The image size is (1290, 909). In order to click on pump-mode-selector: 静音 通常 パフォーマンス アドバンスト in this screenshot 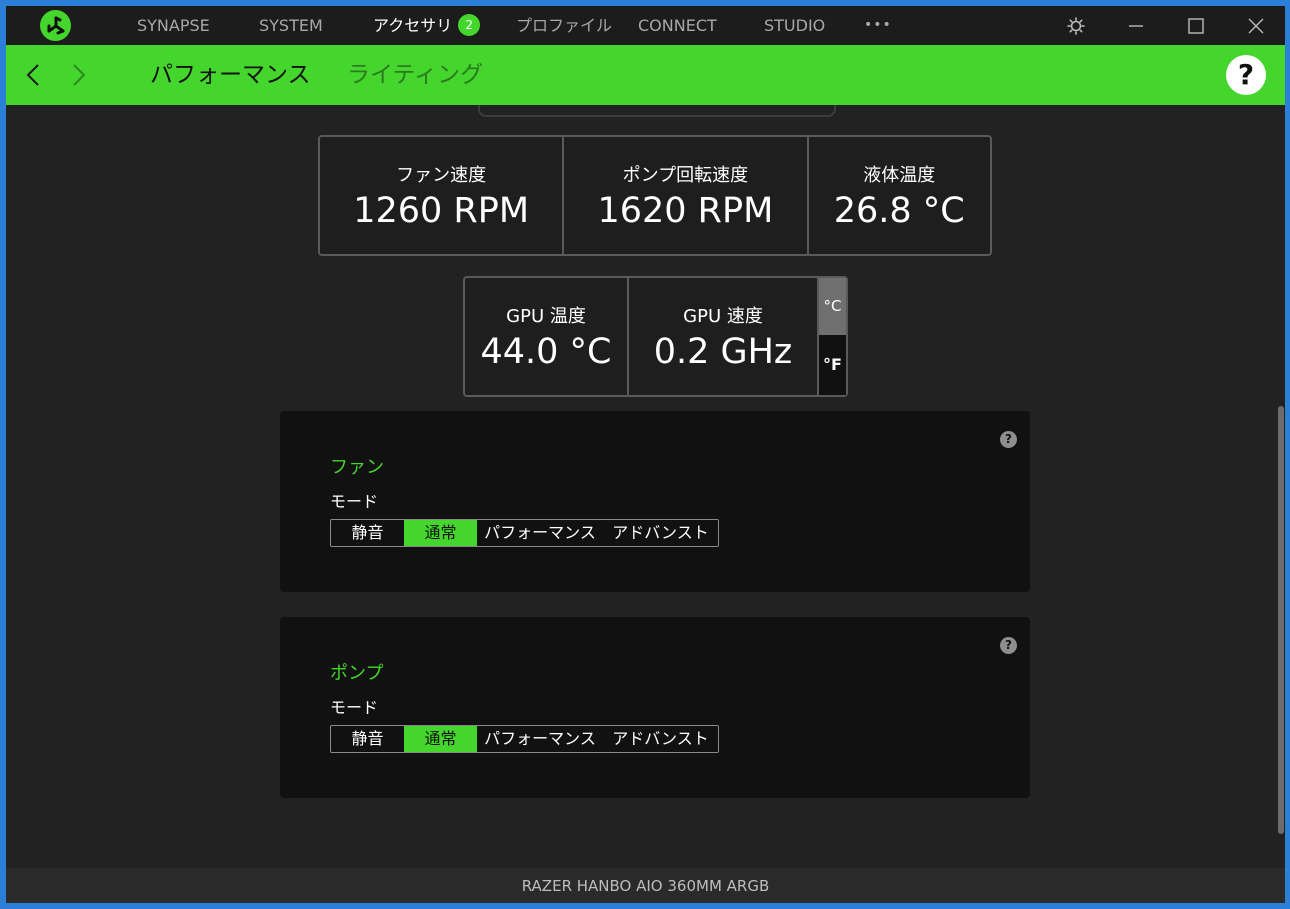, I will do `click(524, 739)`.